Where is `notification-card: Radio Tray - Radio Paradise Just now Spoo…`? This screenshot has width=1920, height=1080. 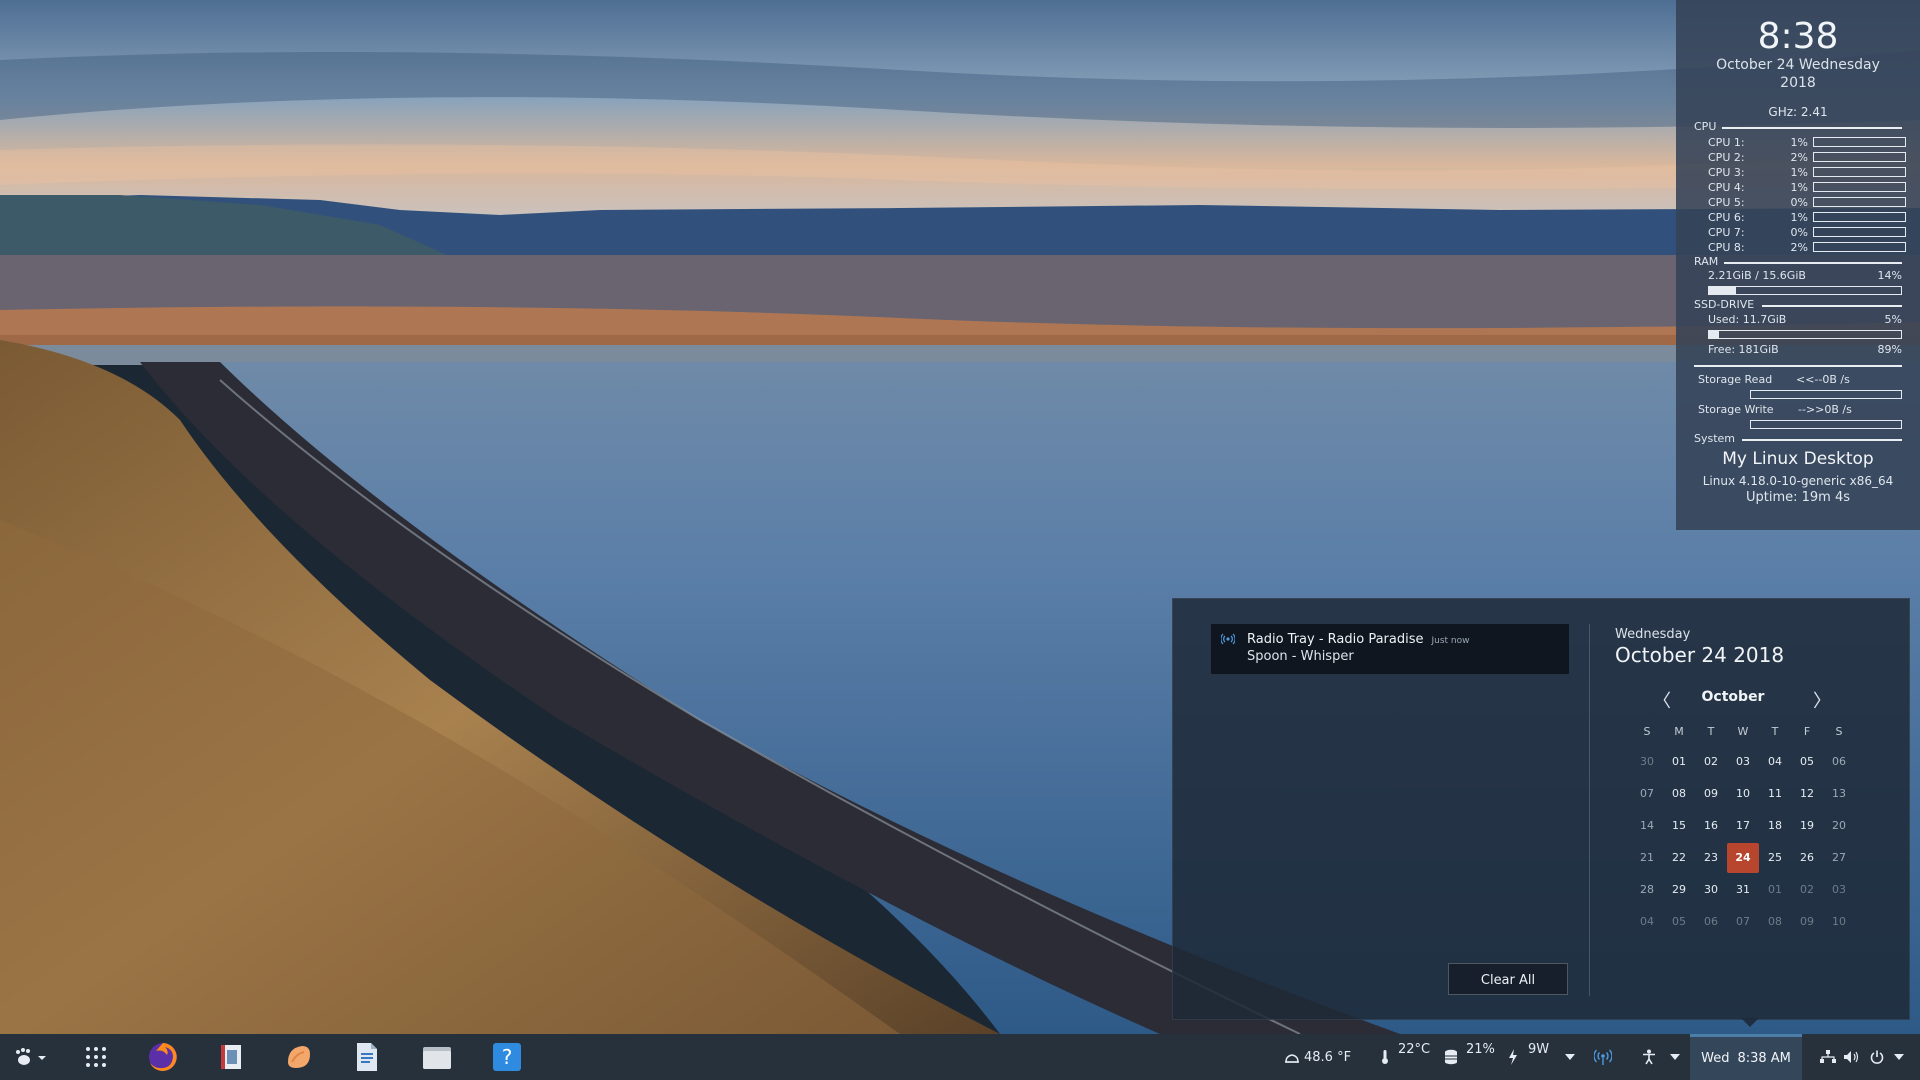 notification-card: Radio Tray - Radio Paradise Just now Spoo… is located at coordinates (1390, 649).